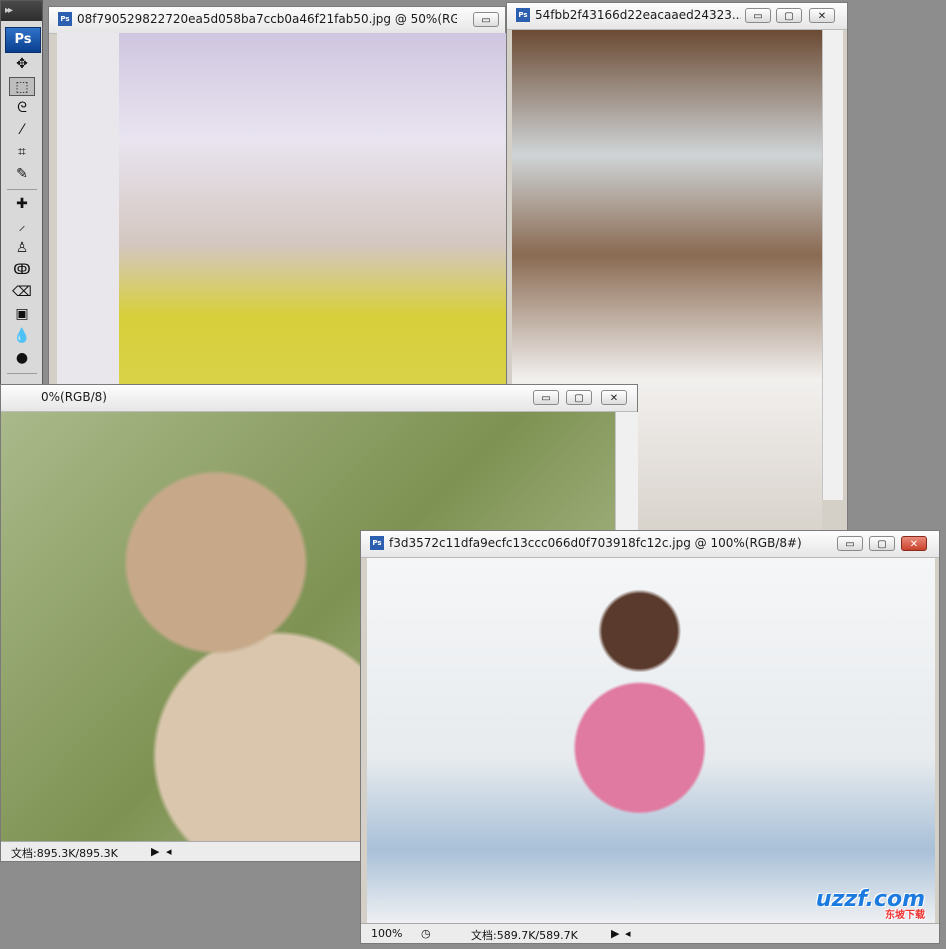 The image size is (946, 949). Describe the element at coordinates (22, 108) in the screenshot. I see `lasso-tool-icon: ᘓ` at that location.